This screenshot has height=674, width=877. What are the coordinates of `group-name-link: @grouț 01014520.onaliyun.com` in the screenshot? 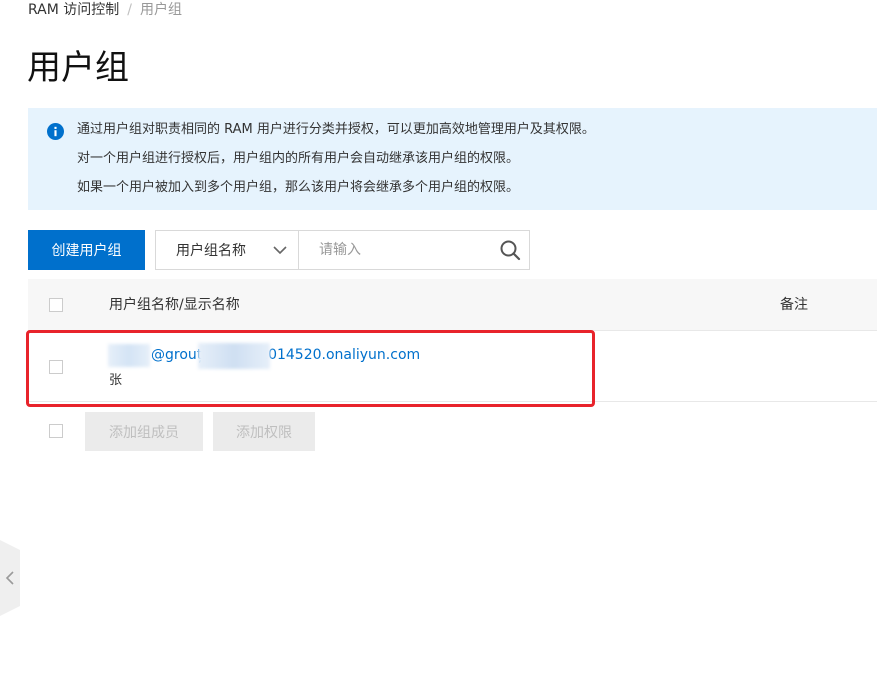 It's located at (285, 355).